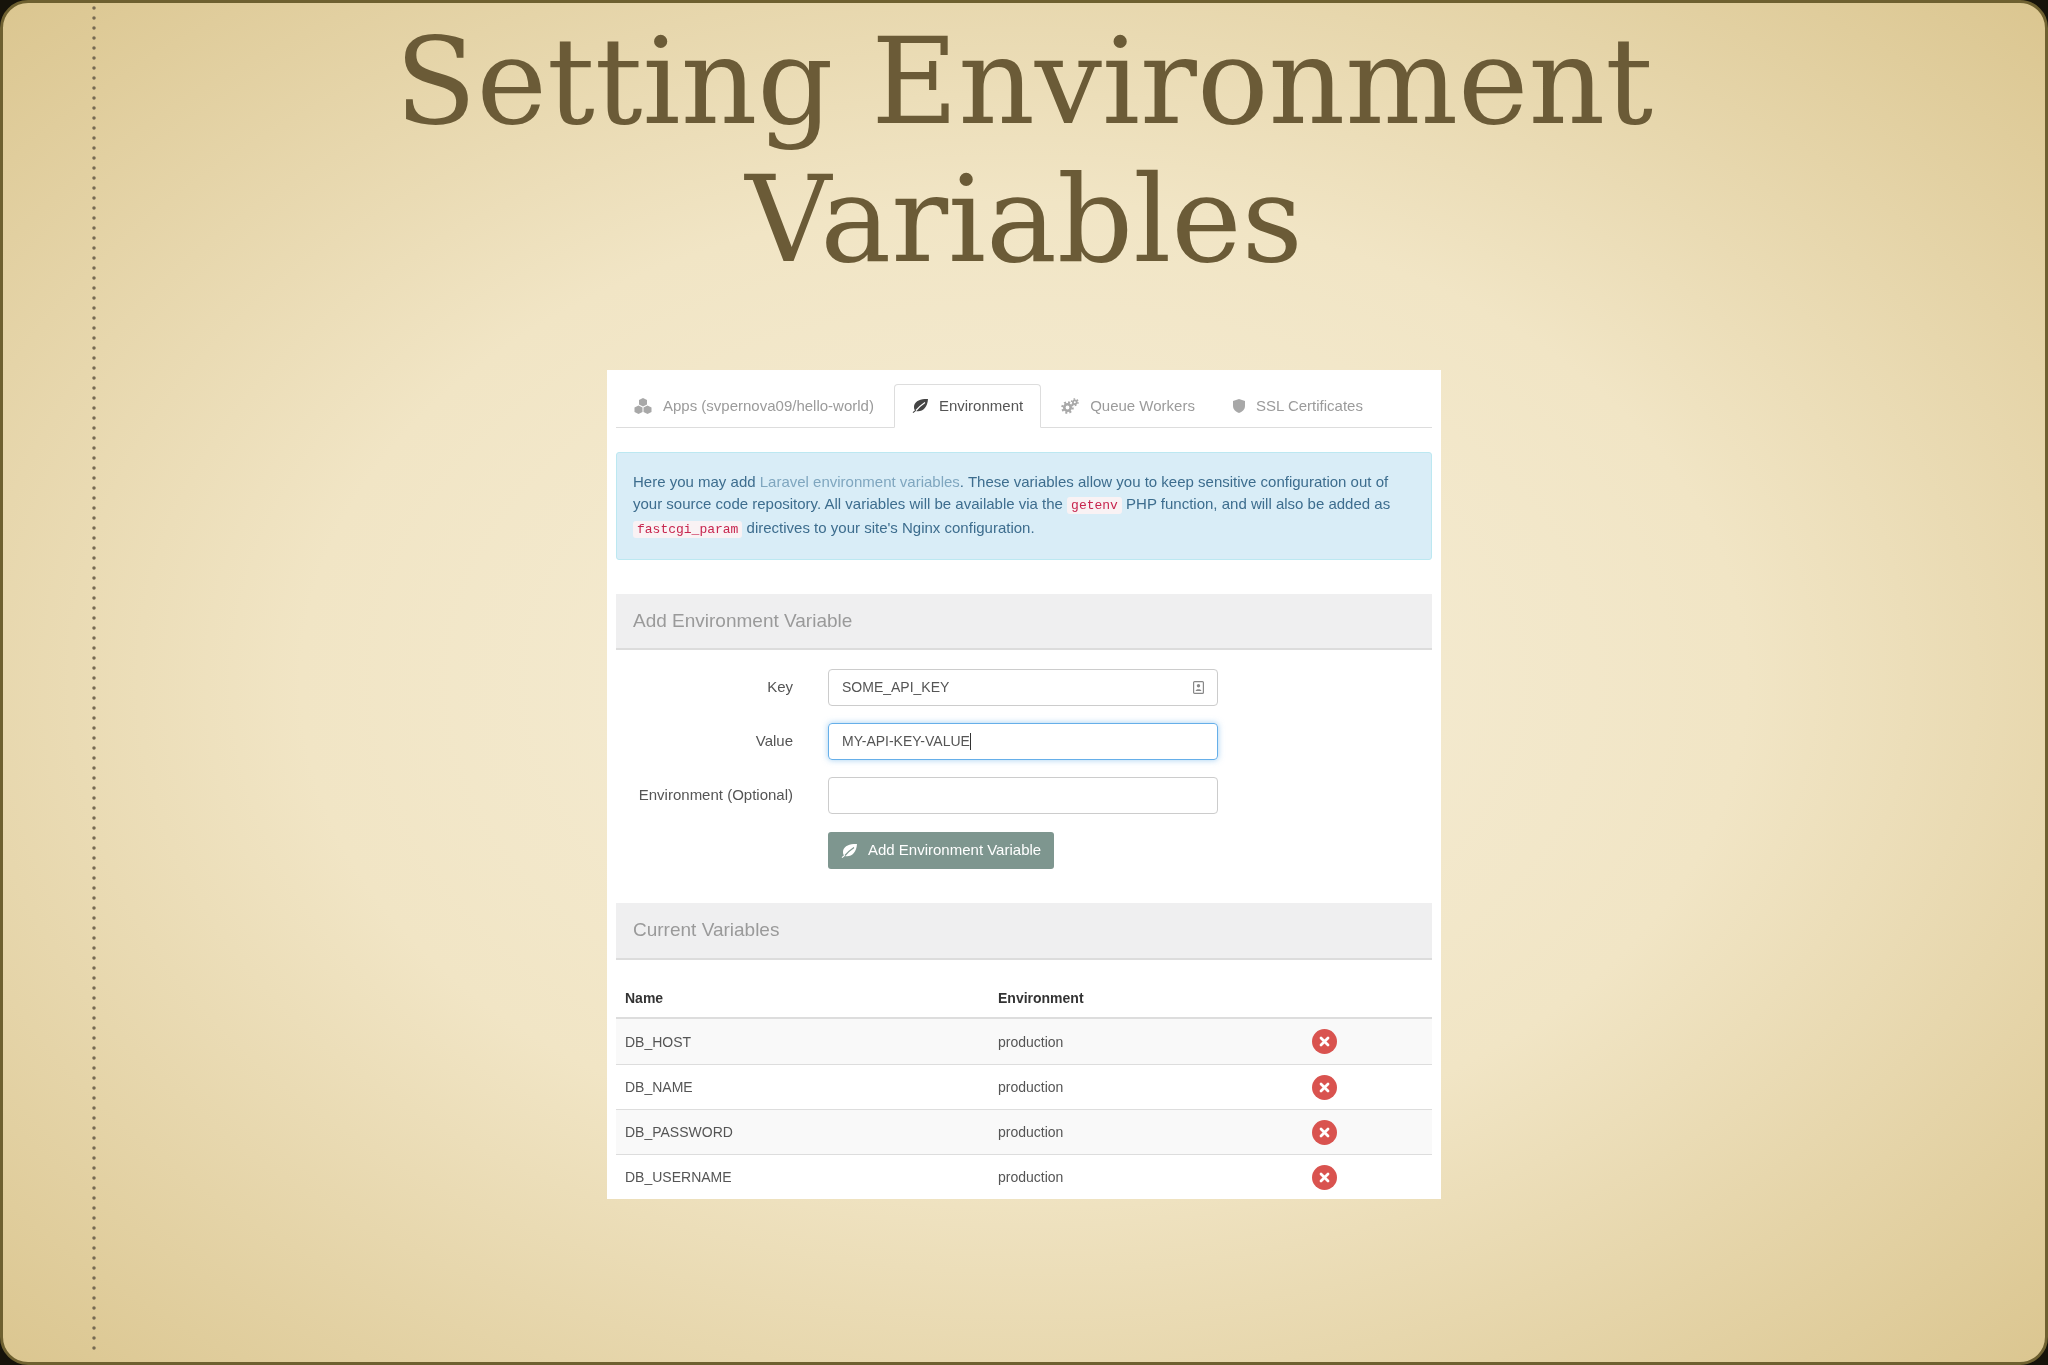 This screenshot has height=1365, width=2048. What do you see at coordinates (1024, 151) in the screenshot?
I see `slide-title: Setting Environment Variables` at bounding box center [1024, 151].